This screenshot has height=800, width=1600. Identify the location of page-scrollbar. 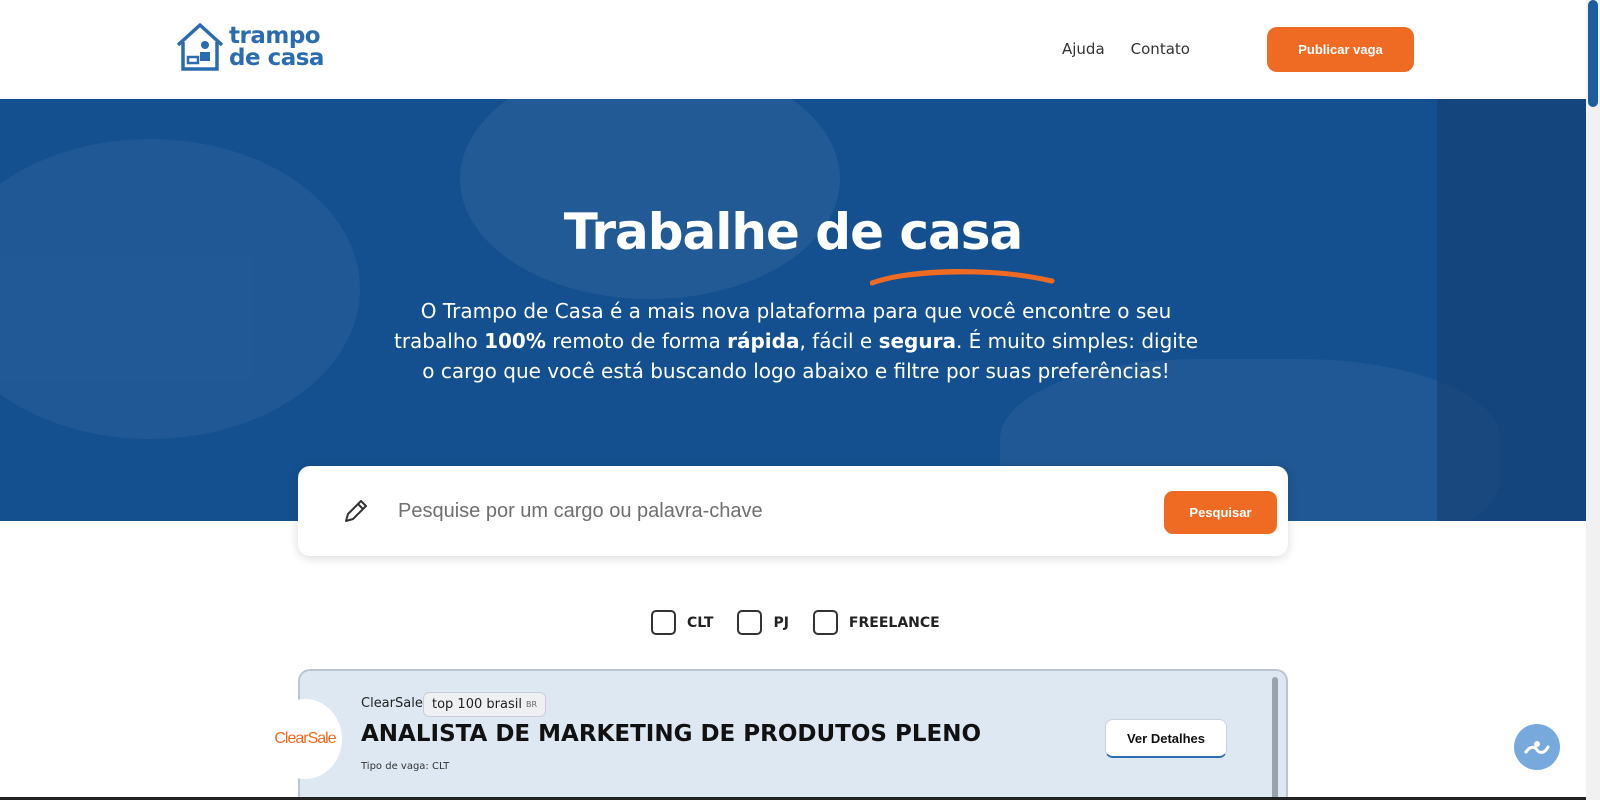
(1593, 400).